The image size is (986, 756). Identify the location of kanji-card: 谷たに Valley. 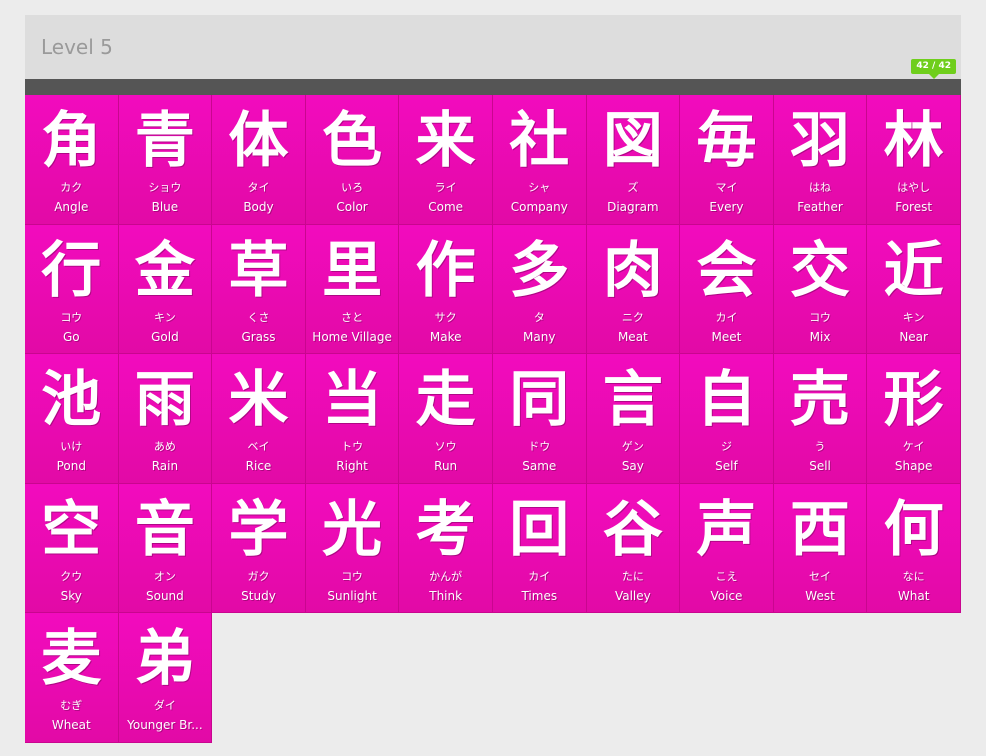
(633, 548).